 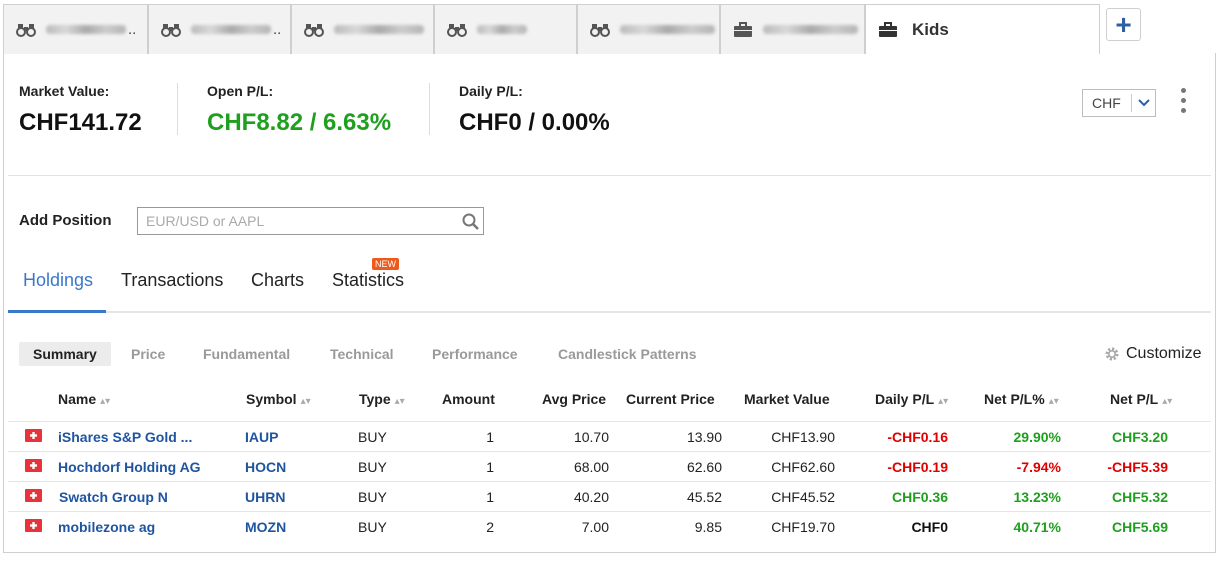 What do you see at coordinates (219, 29) in the screenshot?
I see `portfolio-tab-2: ..` at bounding box center [219, 29].